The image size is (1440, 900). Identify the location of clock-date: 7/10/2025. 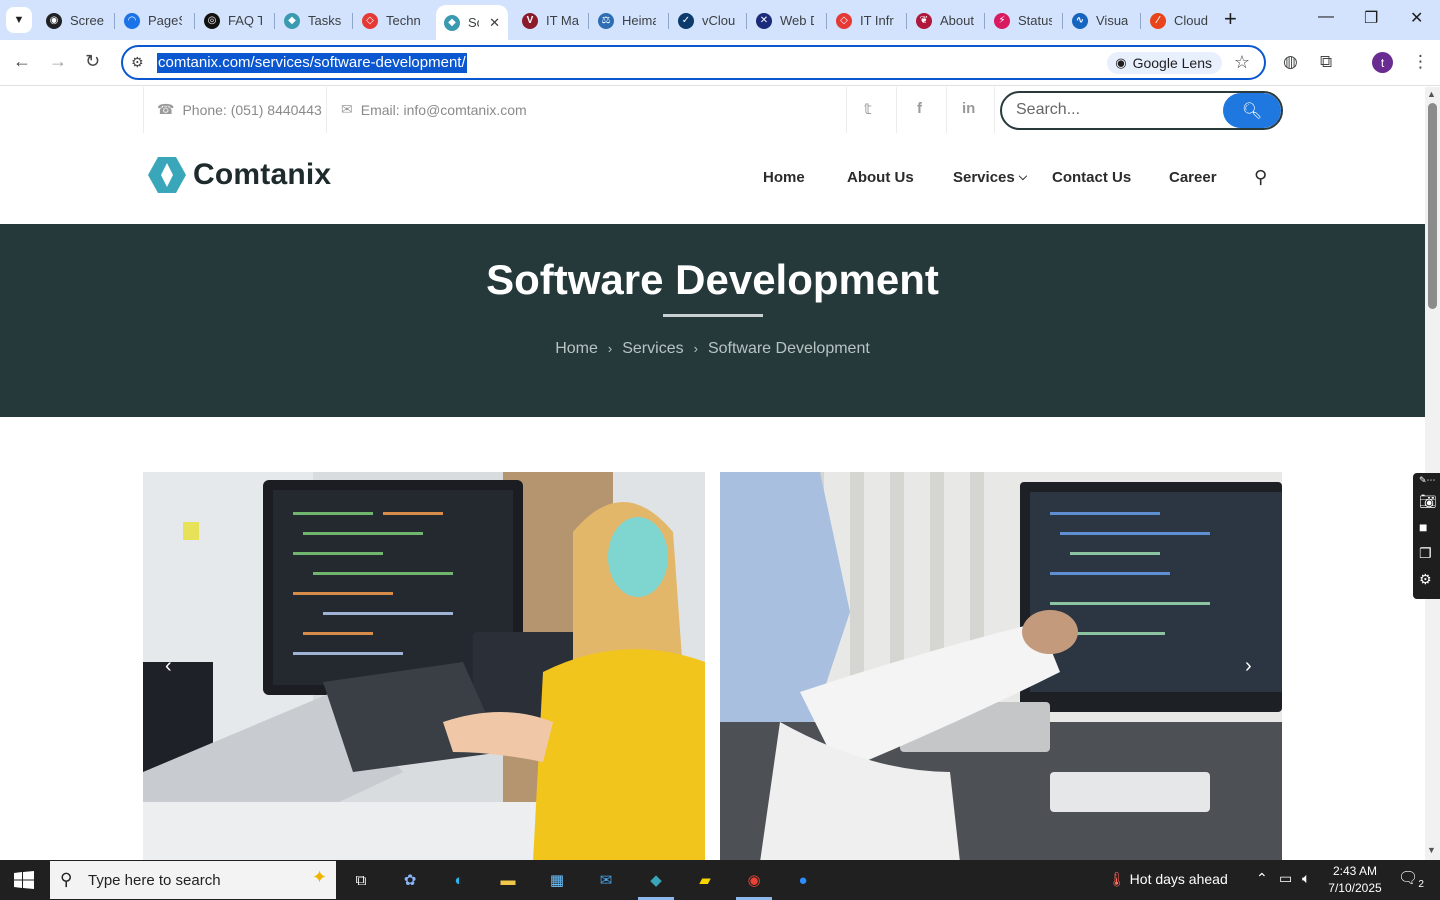
(1355, 888).